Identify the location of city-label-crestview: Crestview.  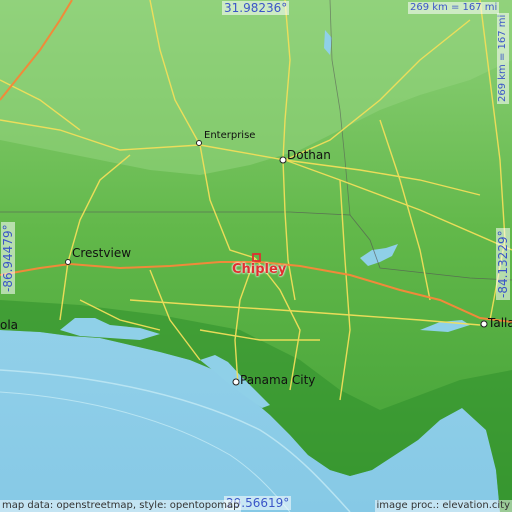
(101, 253).